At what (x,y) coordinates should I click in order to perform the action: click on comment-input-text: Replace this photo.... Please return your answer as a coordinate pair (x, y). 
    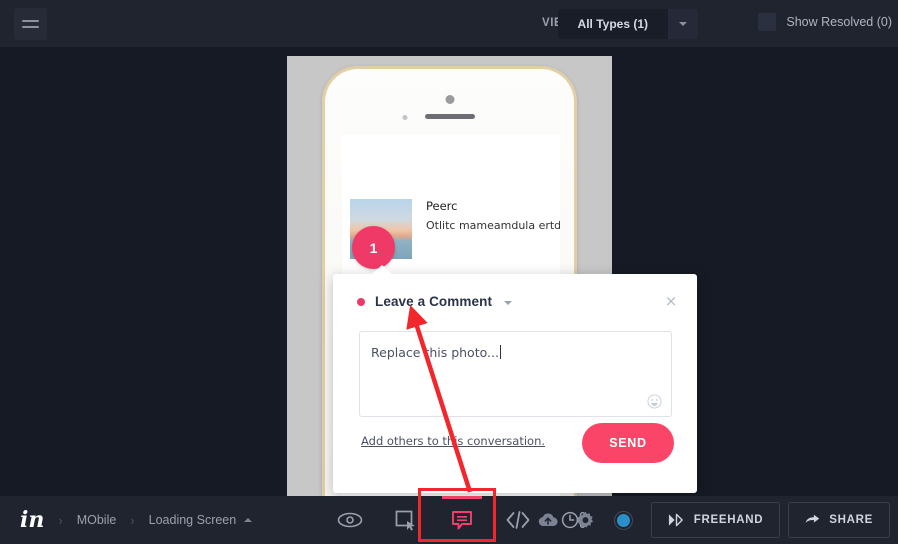
    Looking at the image, I should click on (435, 352).